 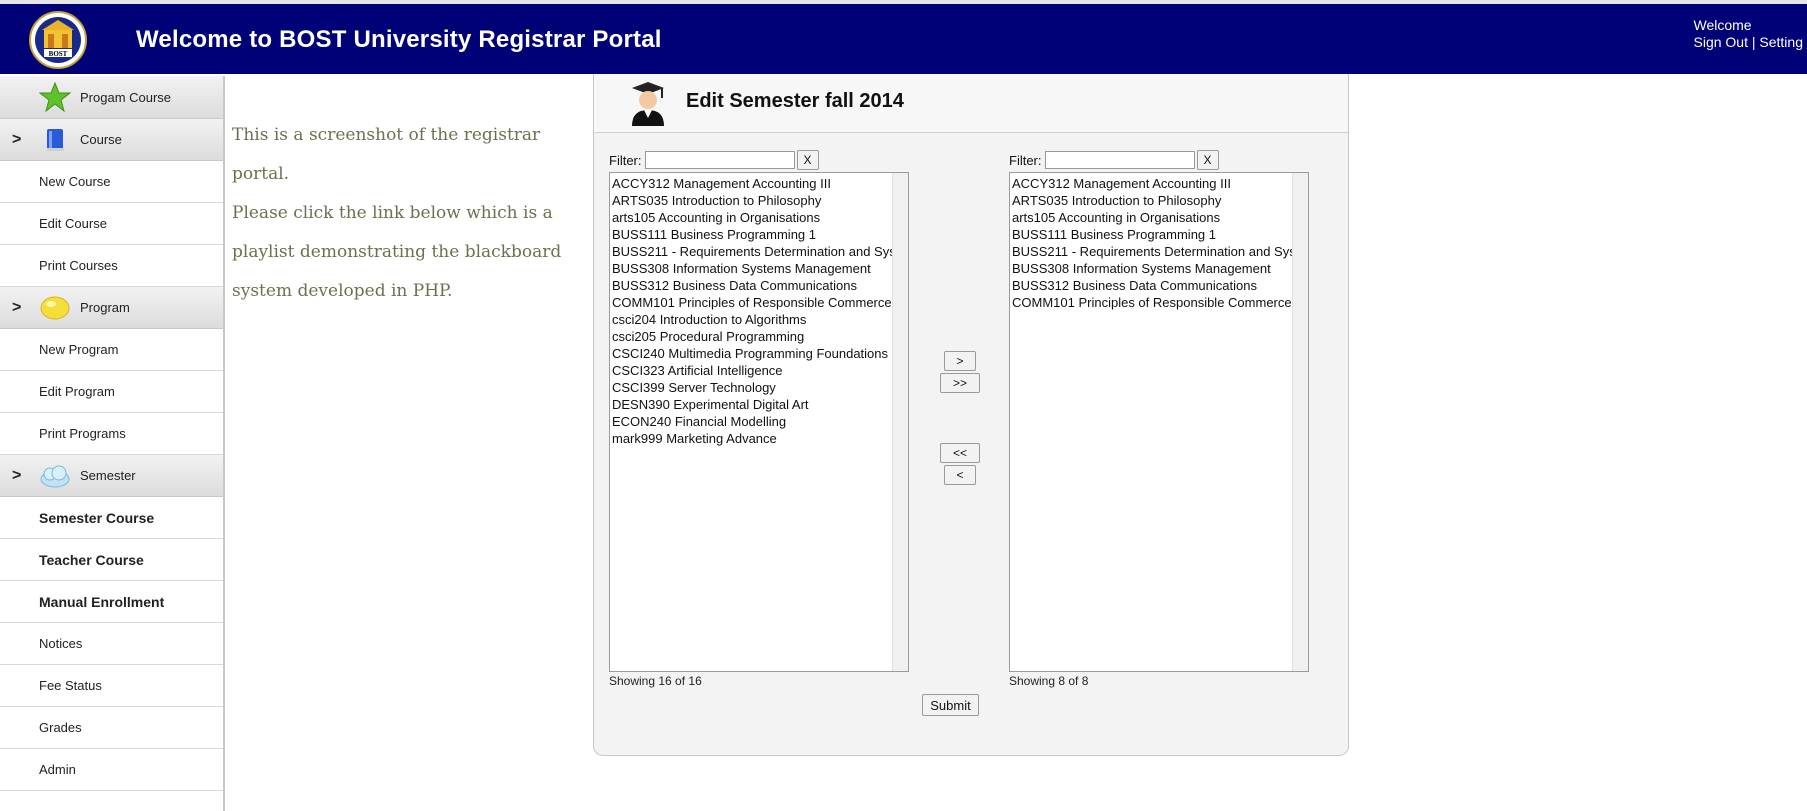 What do you see at coordinates (111, 392) in the screenshot?
I see `sidebar-item-edit-program: Edit Program` at bounding box center [111, 392].